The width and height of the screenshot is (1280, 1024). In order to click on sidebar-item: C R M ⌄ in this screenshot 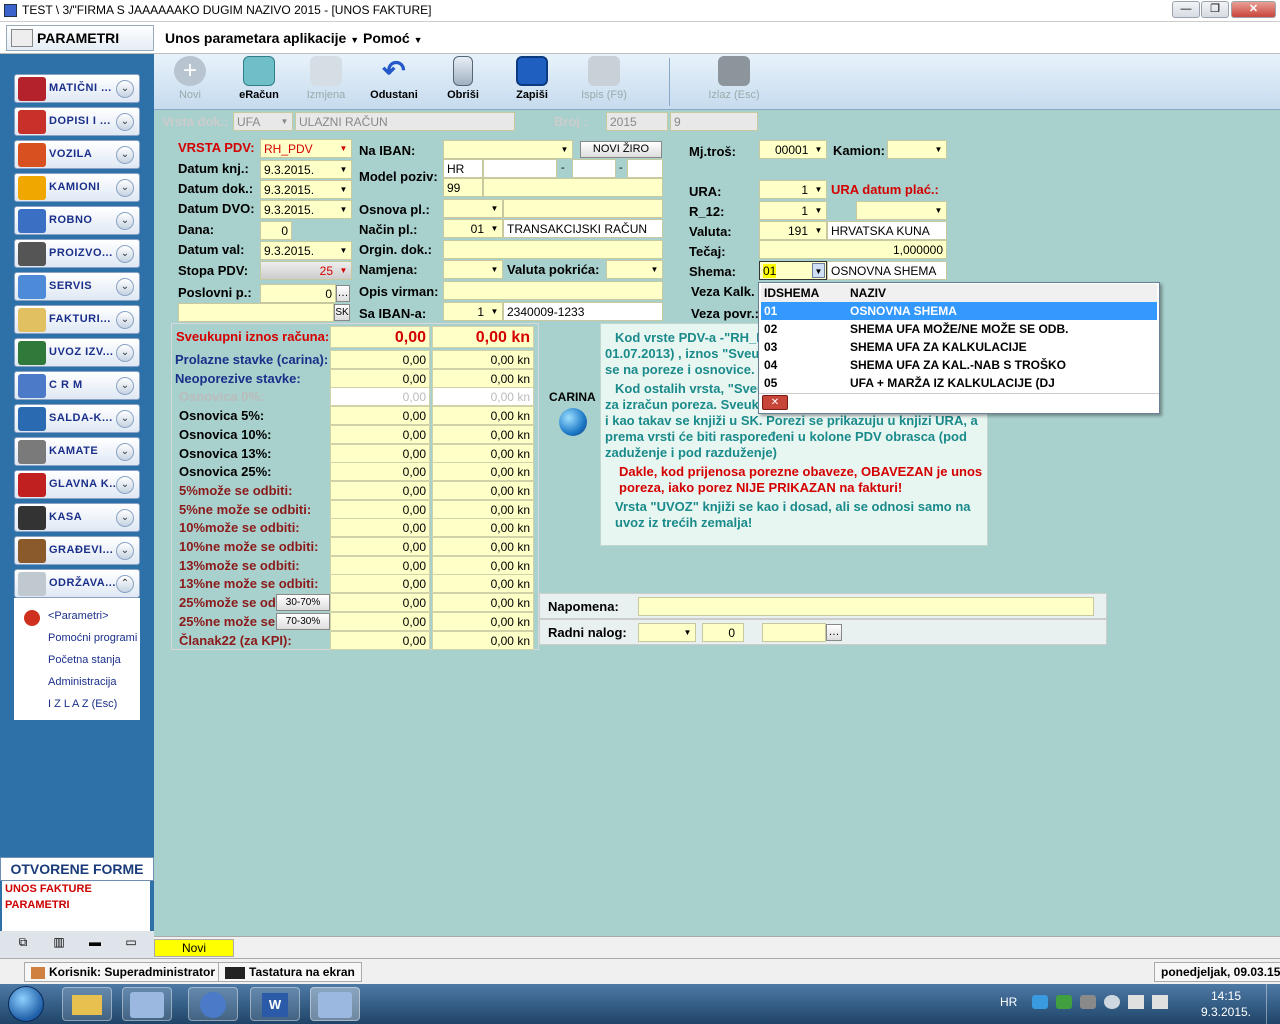, I will do `click(77, 385)`.